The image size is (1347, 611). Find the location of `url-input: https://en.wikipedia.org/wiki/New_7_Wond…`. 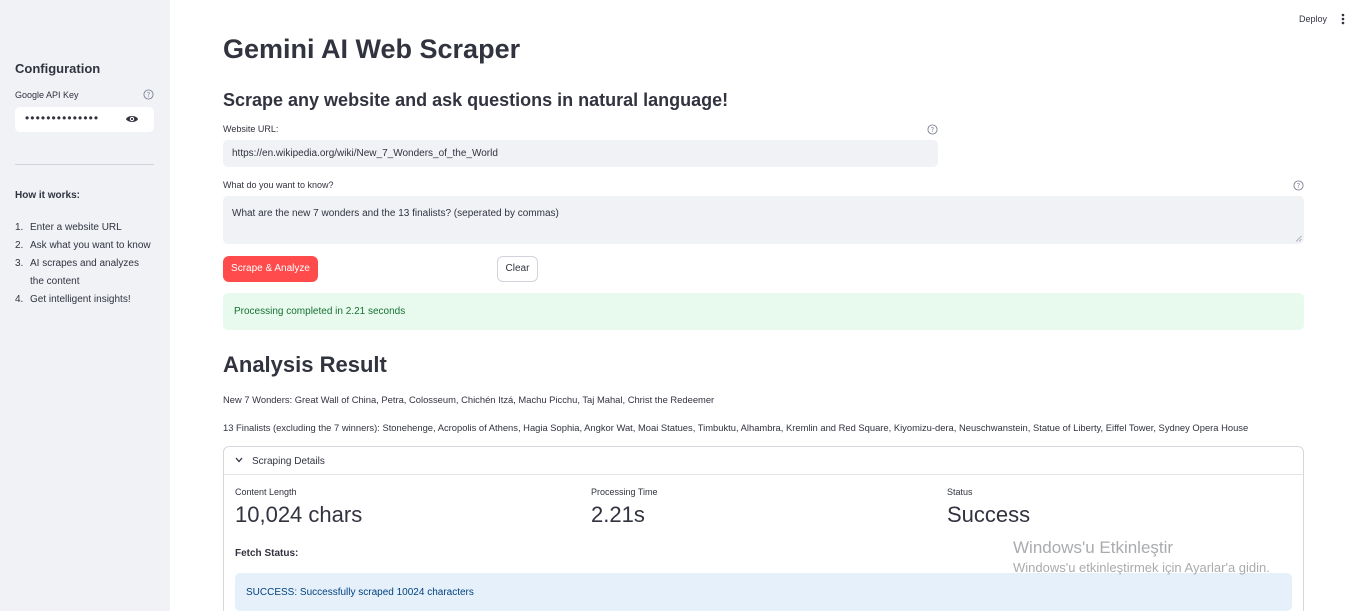

url-input: https://en.wikipedia.org/wiki/New_7_Wond… is located at coordinates (580, 153).